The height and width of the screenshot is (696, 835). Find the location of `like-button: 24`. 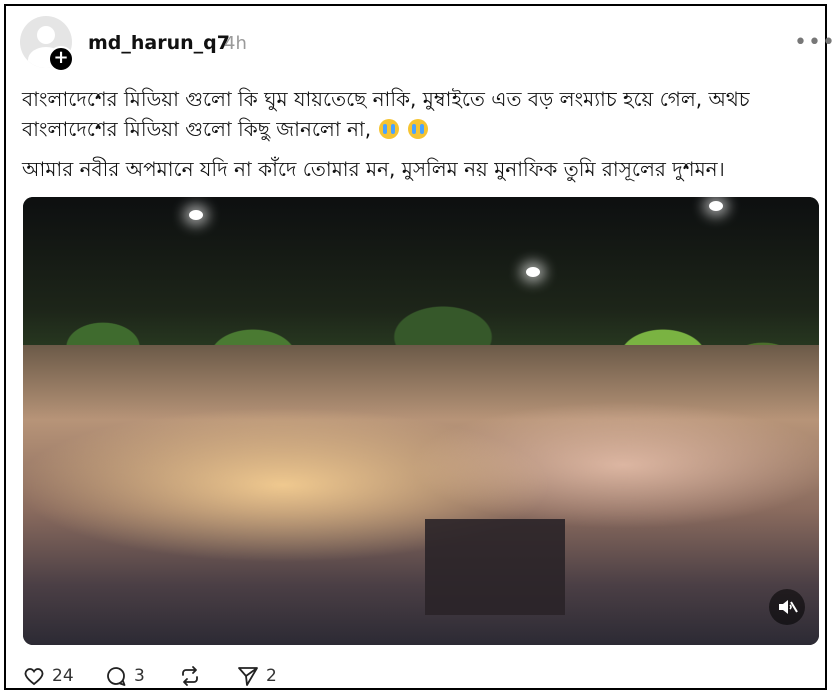

like-button: 24 is located at coordinates (48, 676).